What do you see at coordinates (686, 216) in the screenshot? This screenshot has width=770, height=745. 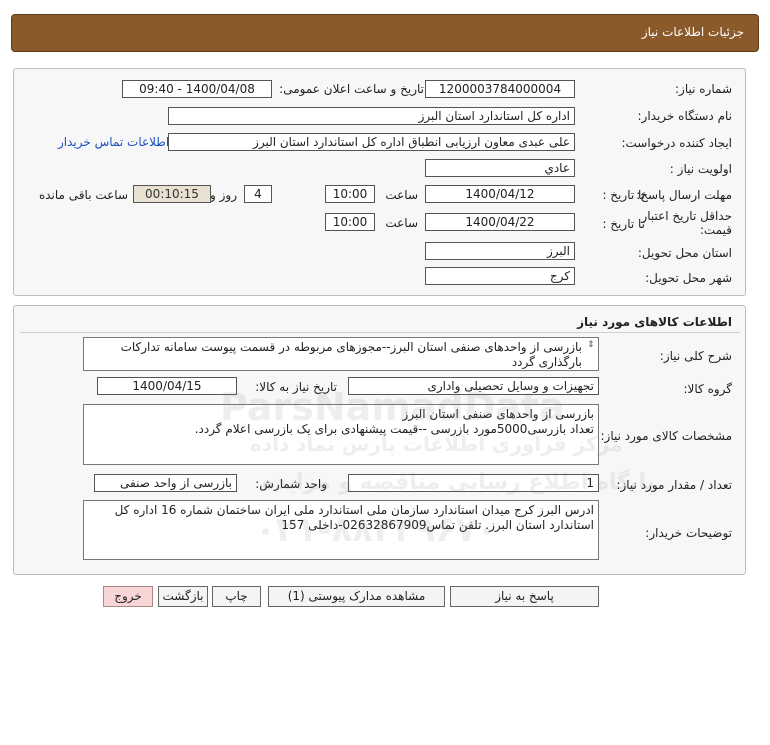 I see `price-validity-label: حداقل تاریخ اعتبار` at bounding box center [686, 216].